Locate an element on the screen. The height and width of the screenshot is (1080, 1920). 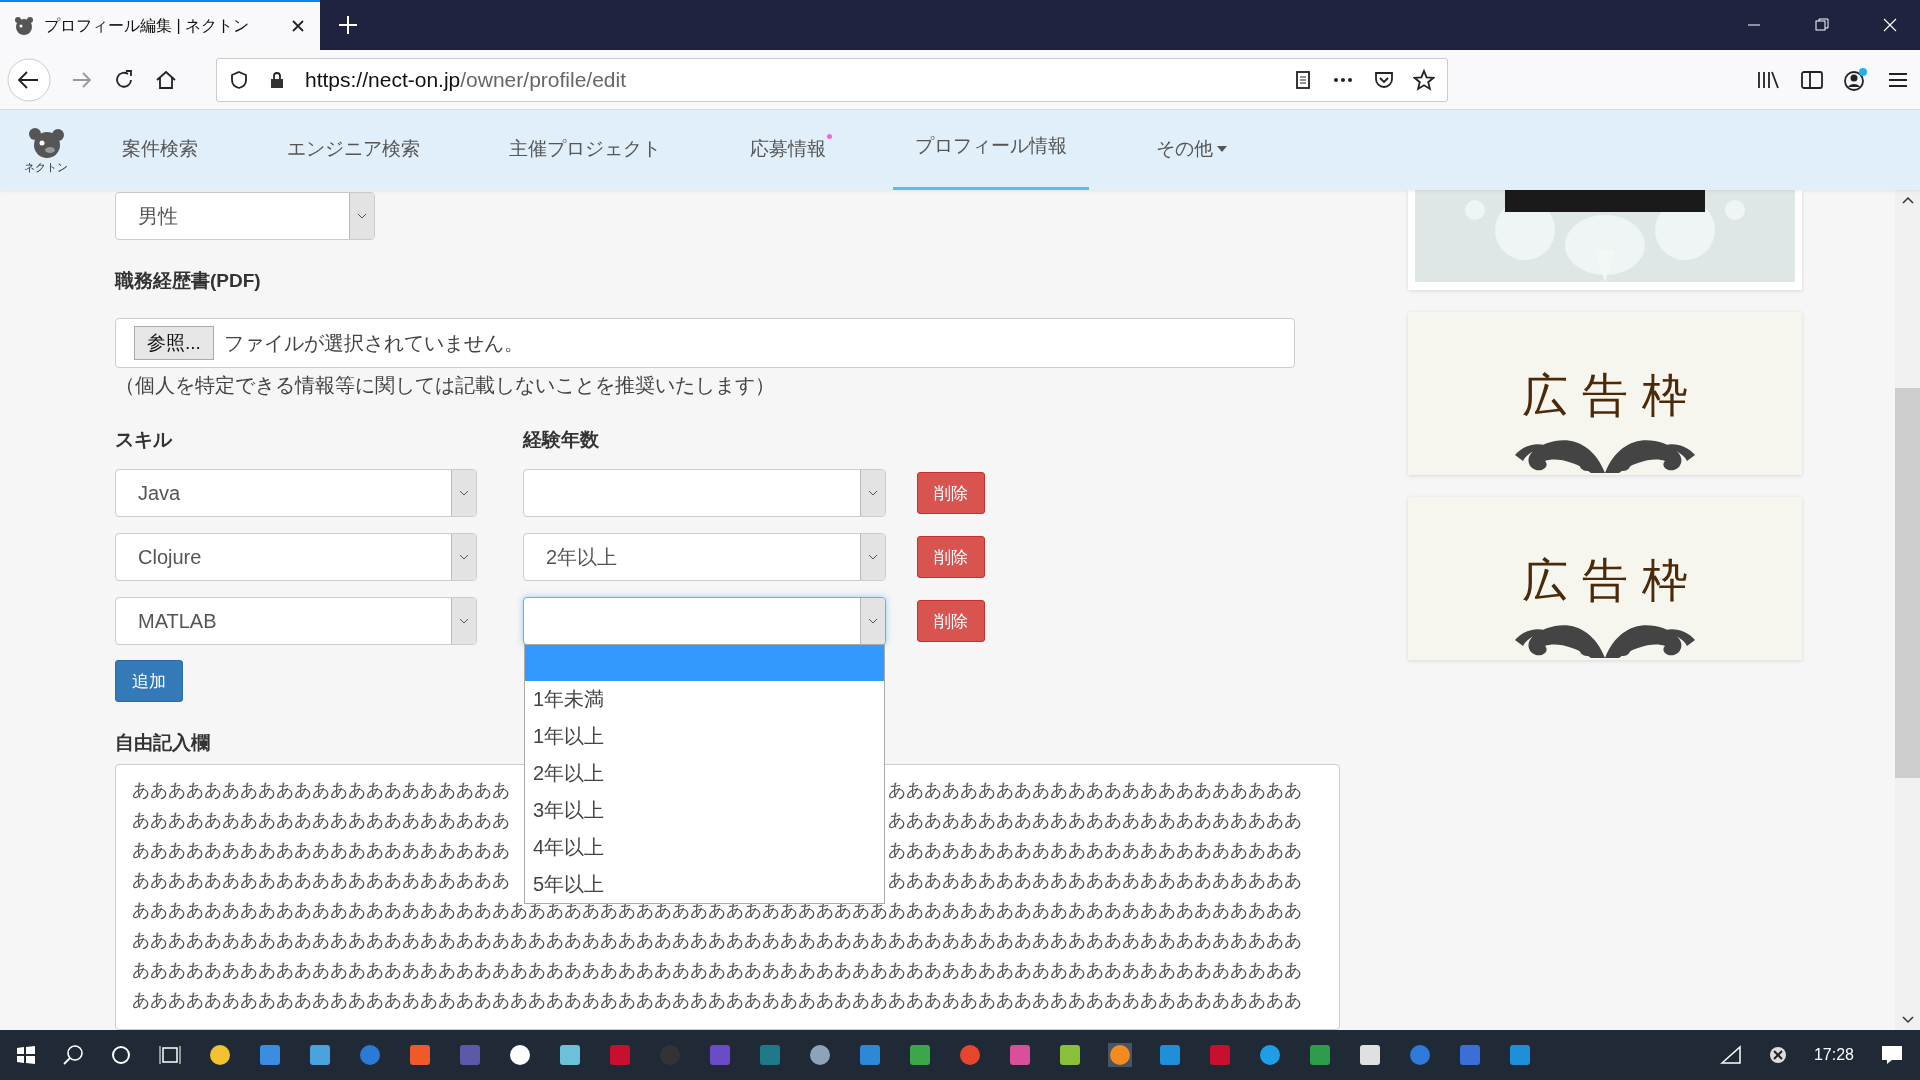
logo-text: ネクトン is located at coordinates (46, 167).